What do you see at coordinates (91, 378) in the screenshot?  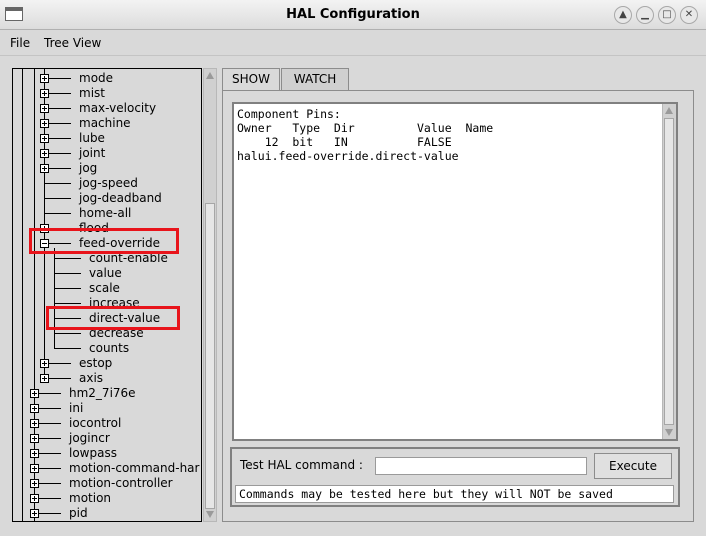 I see `tree-item-label: axis` at bounding box center [91, 378].